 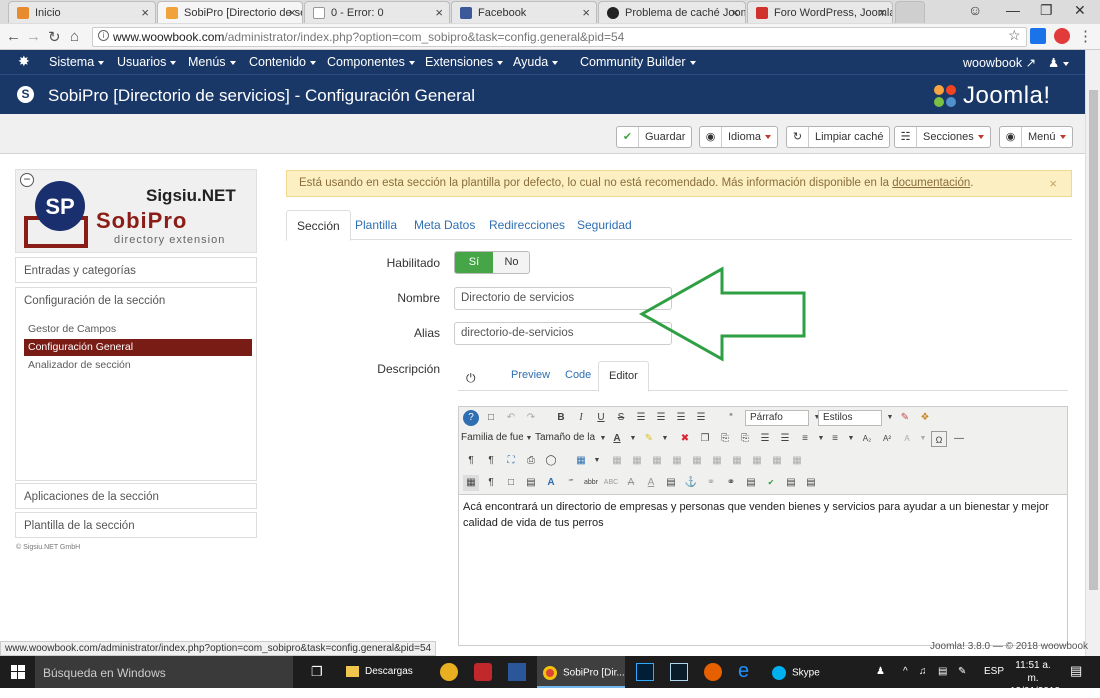 What do you see at coordinates (591, 483) in the screenshot?
I see `abbr-icon: abbr` at bounding box center [591, 483].